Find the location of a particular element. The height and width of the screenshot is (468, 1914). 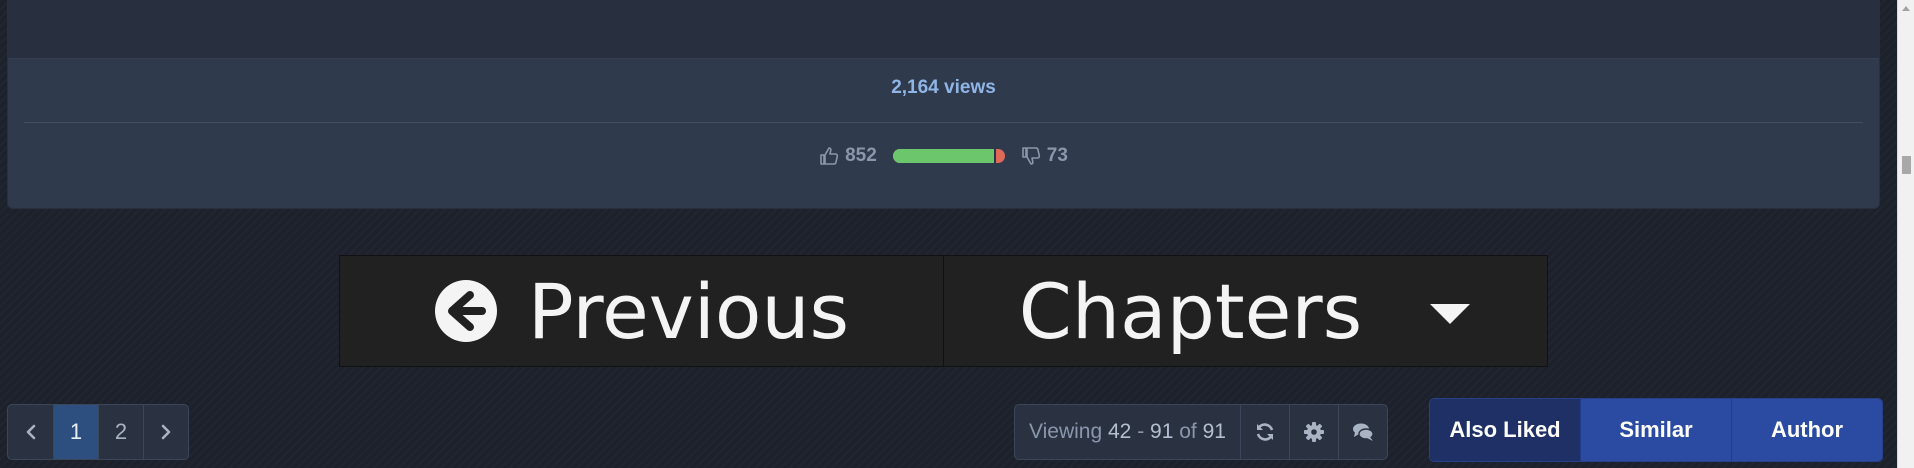

circle-arrow-left-icon is located at coordinates (465, 311).